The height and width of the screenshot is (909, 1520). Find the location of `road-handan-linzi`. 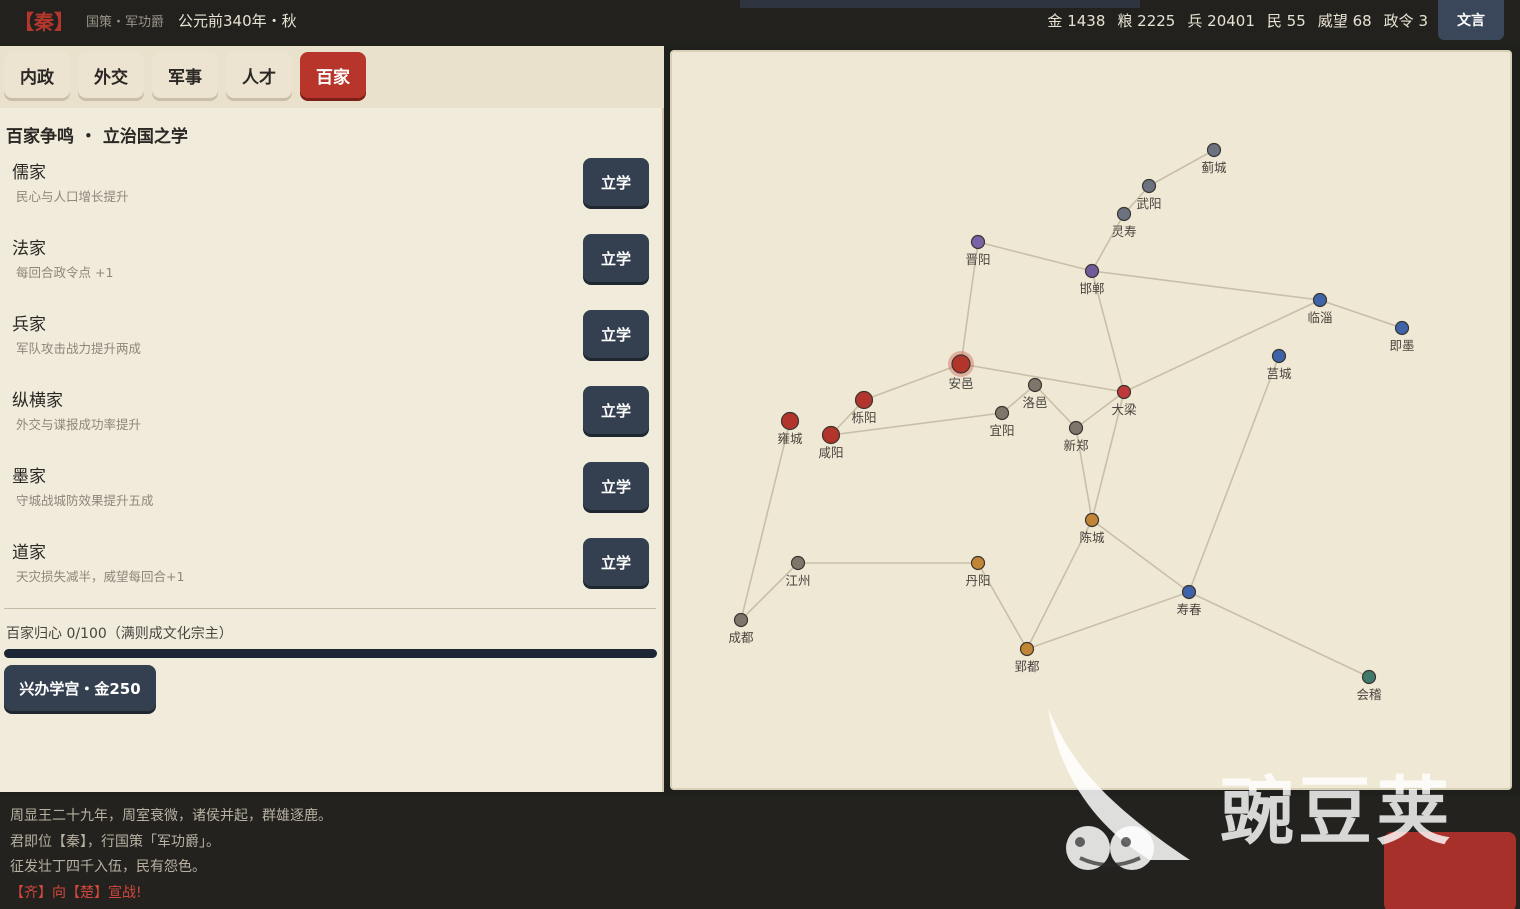

road-handan-linzi is located at coordinates (1206, 285).